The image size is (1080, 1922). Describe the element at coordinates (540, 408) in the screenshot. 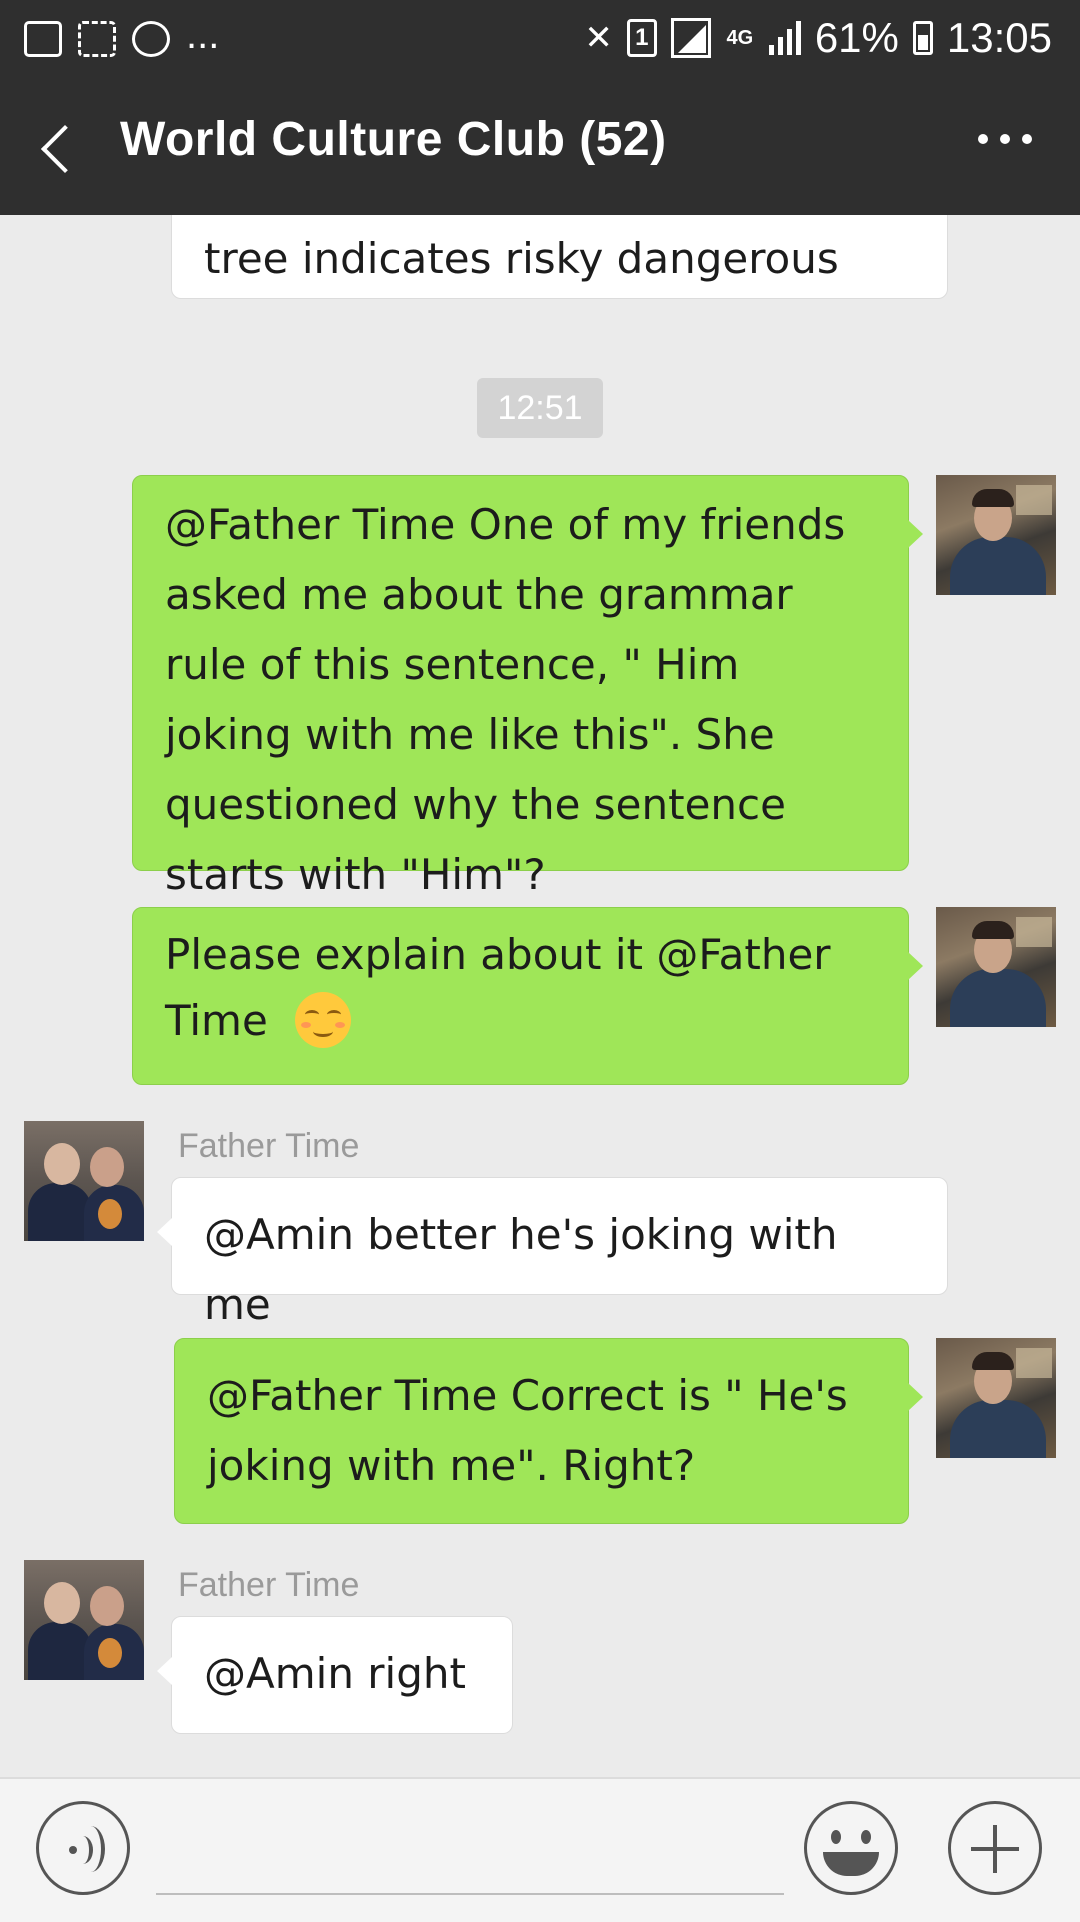

I see `timestamp: 12:51` at that location.